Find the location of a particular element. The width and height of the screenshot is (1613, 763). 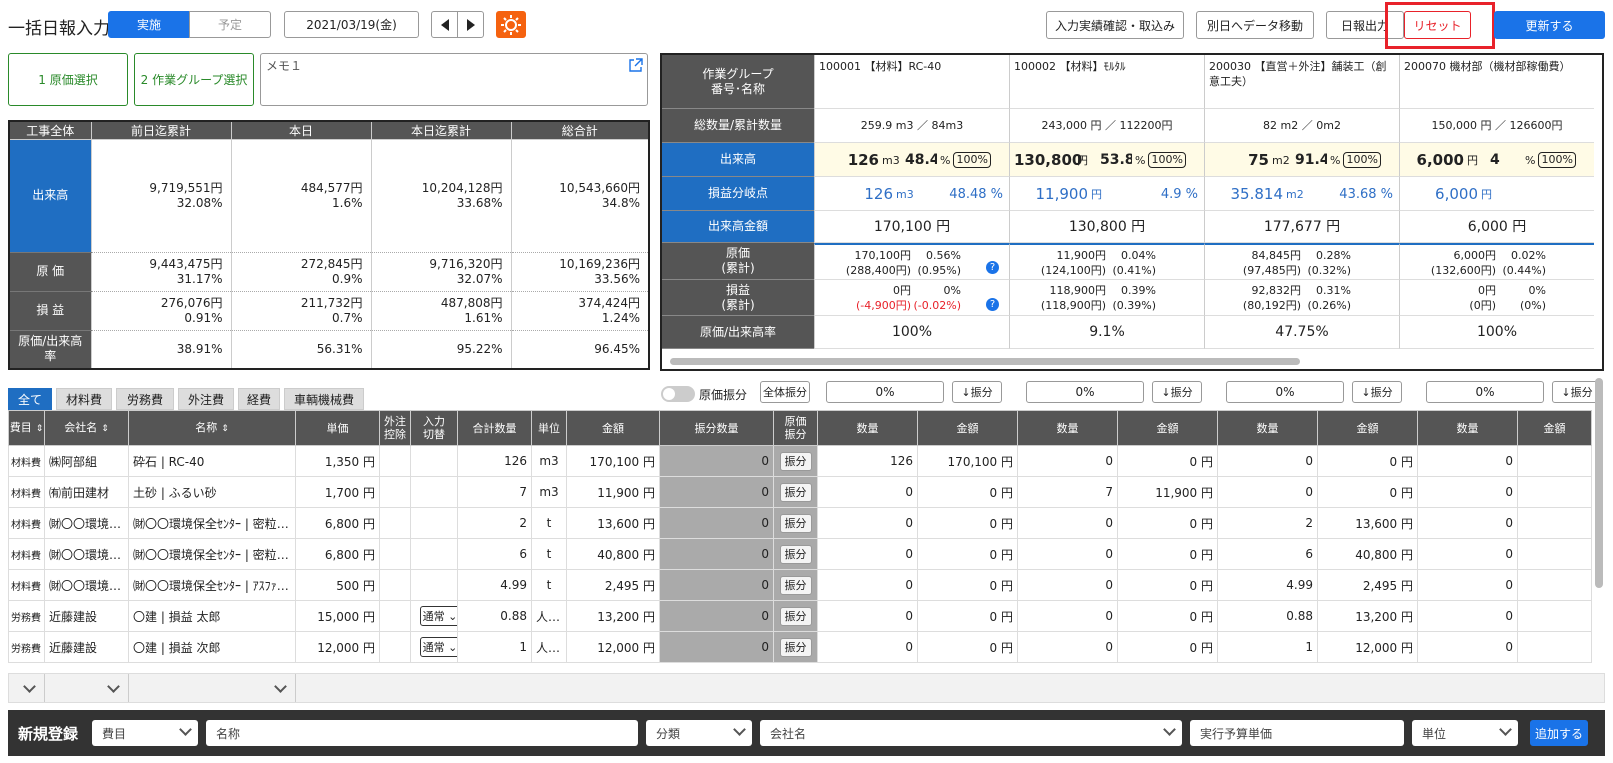

group-rate: 53.83 is located at coordinates (1116, 160).